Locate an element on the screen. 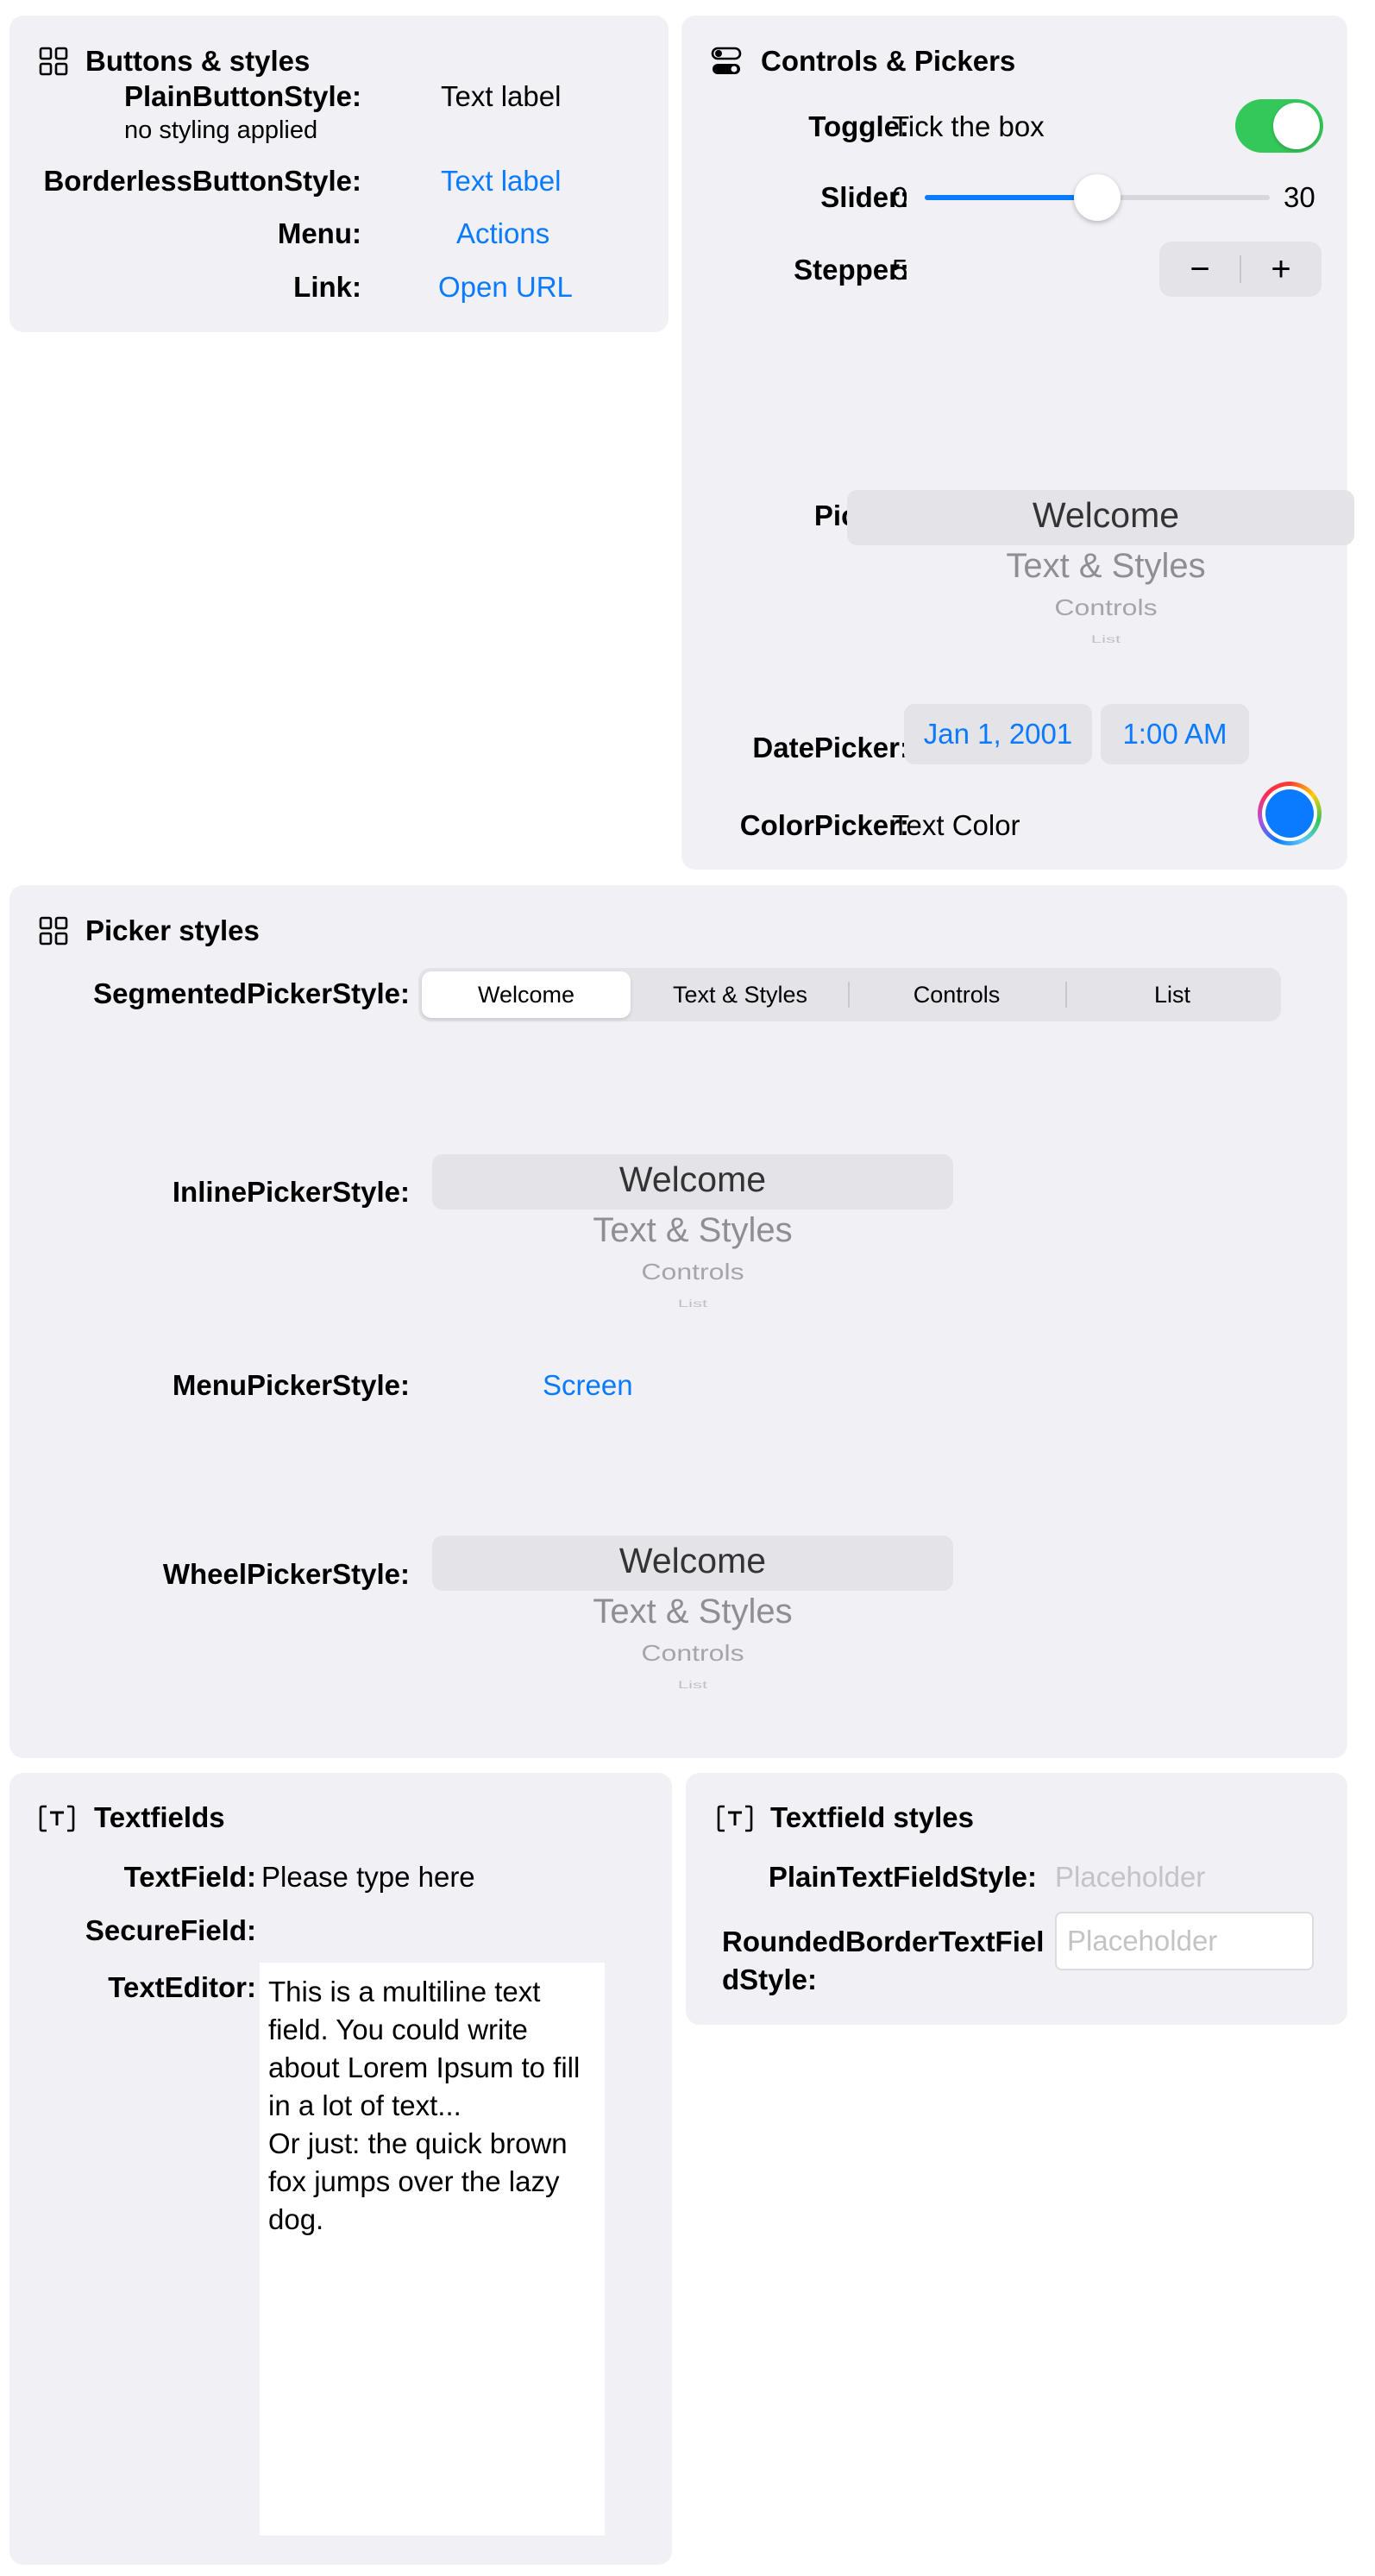 This screenshot has width=1375, height=2576. actions-menu-button: Actions is located at coordinates (502, 233).